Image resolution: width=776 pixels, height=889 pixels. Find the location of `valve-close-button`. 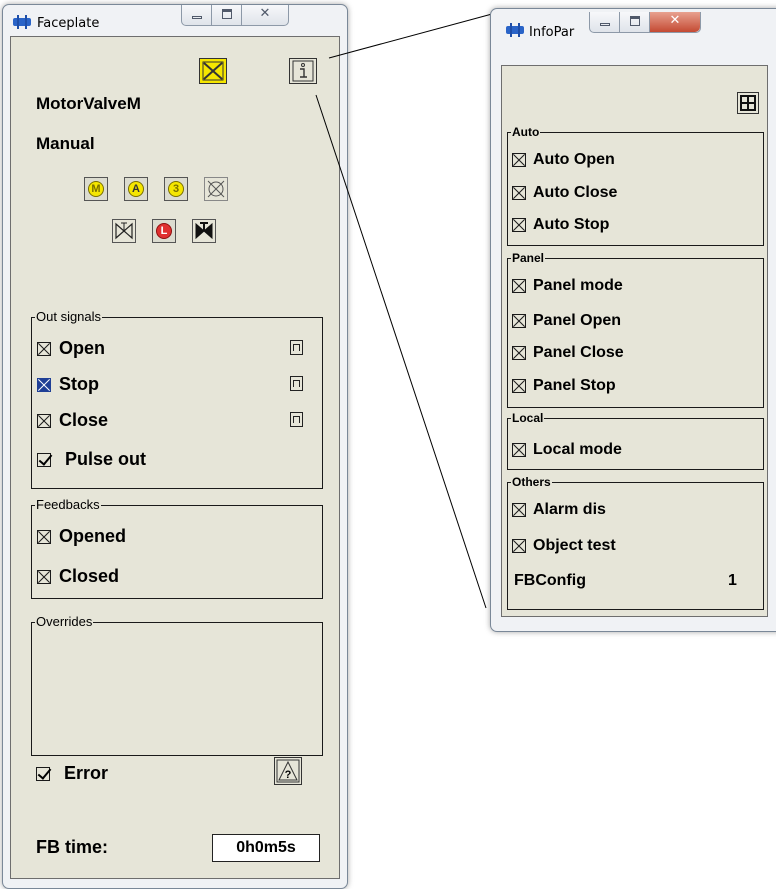

valve-close-button is located at coordinates (204, 231).